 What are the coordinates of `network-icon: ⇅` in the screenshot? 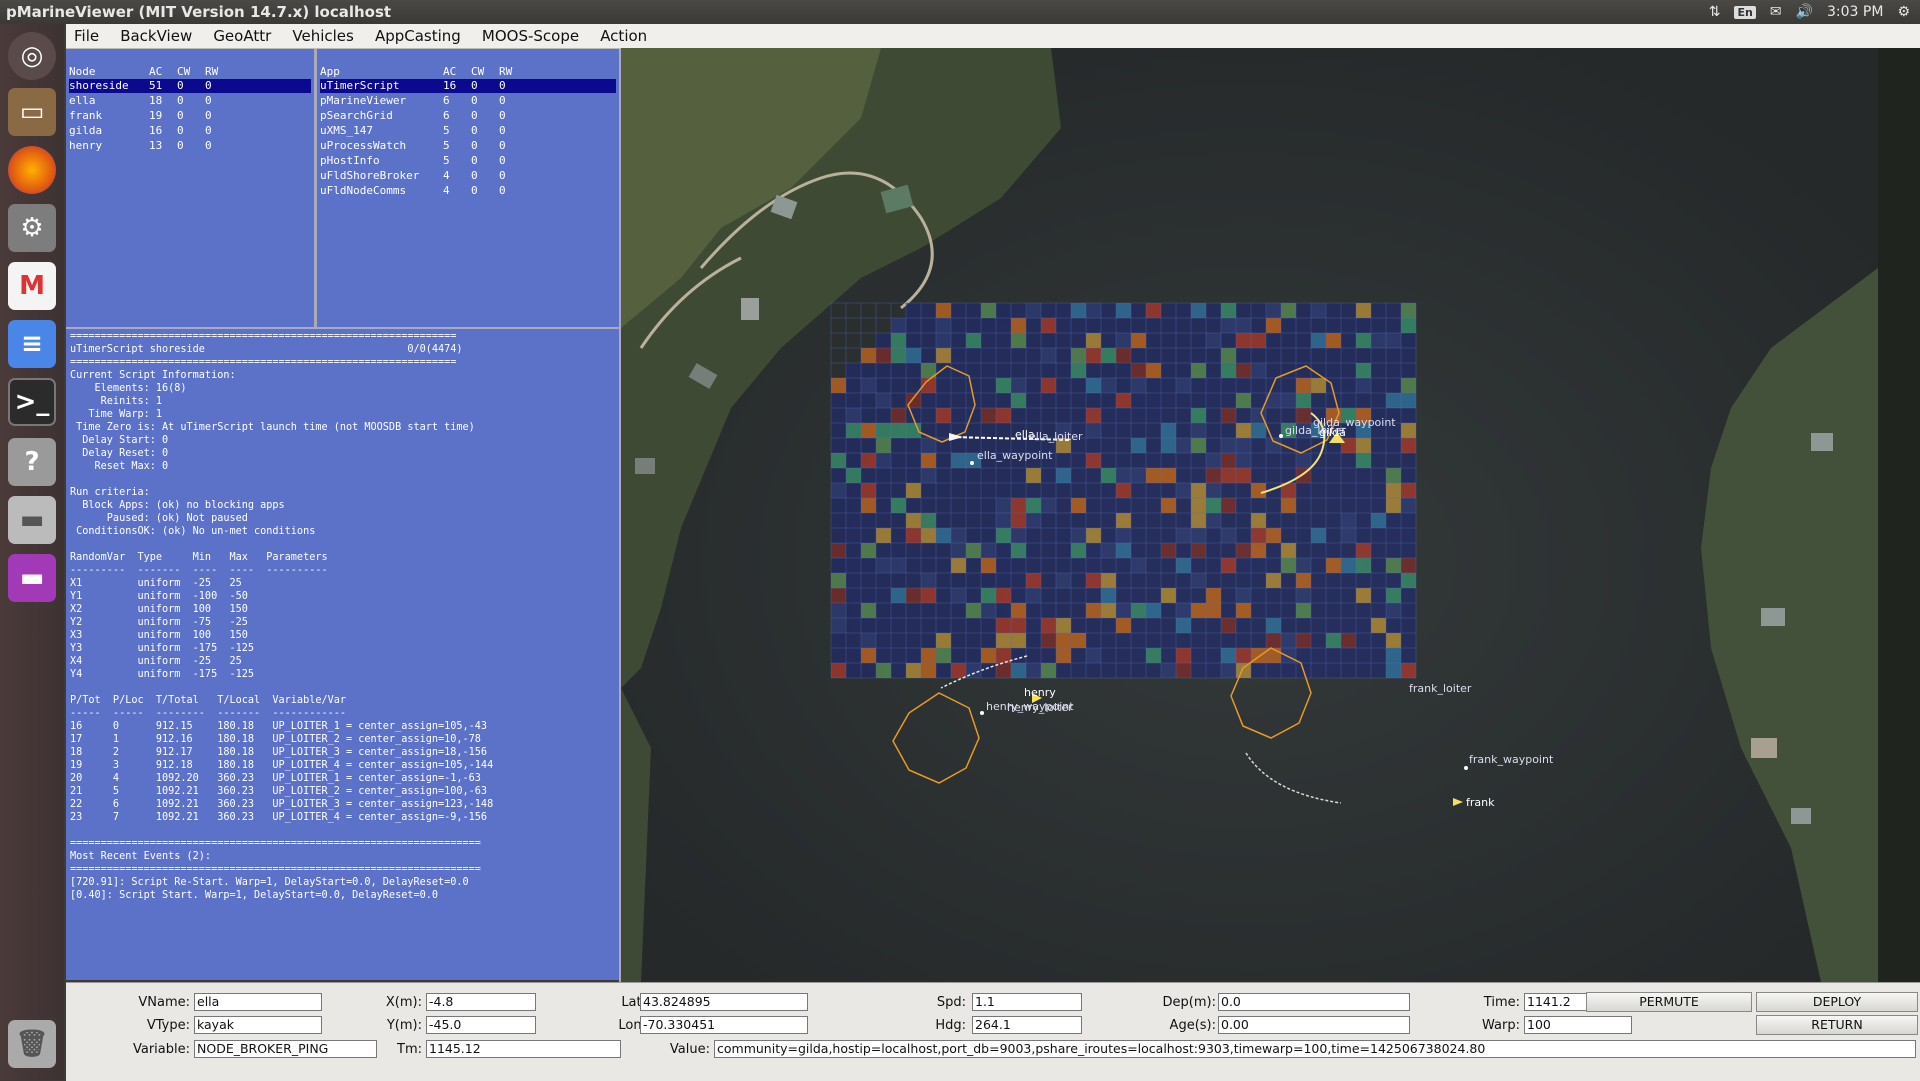 It's located at (1715, 12).